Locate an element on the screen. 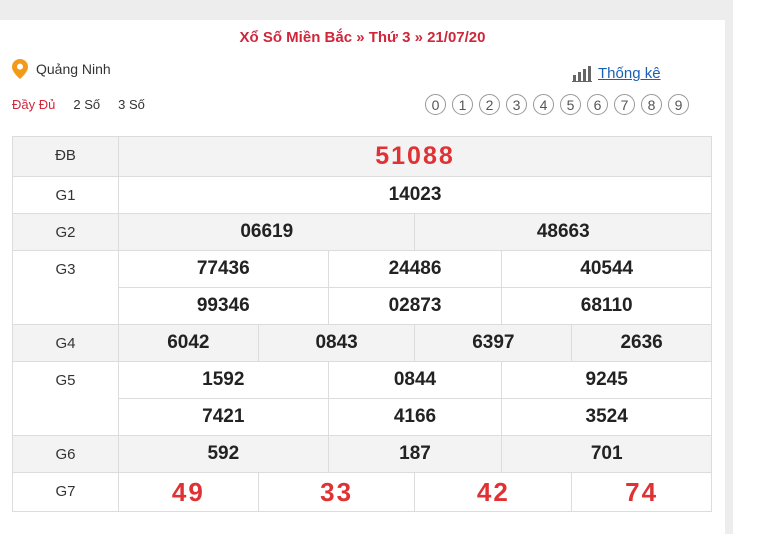  row-g3: G3 77436 24486 40544 is located at coordinates (362, 287).